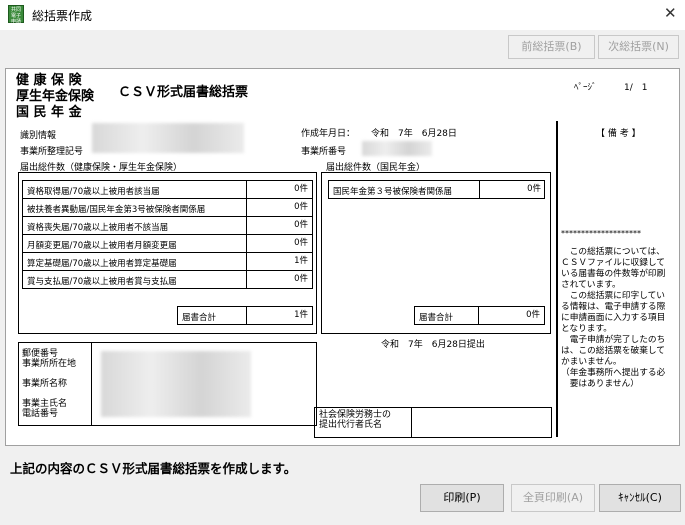 The height and width of the screenshot is (525, 685). Describe the element at coordinates (324, 152) in the screenshot. I see `office-number-label: 事業所番号` at that location.